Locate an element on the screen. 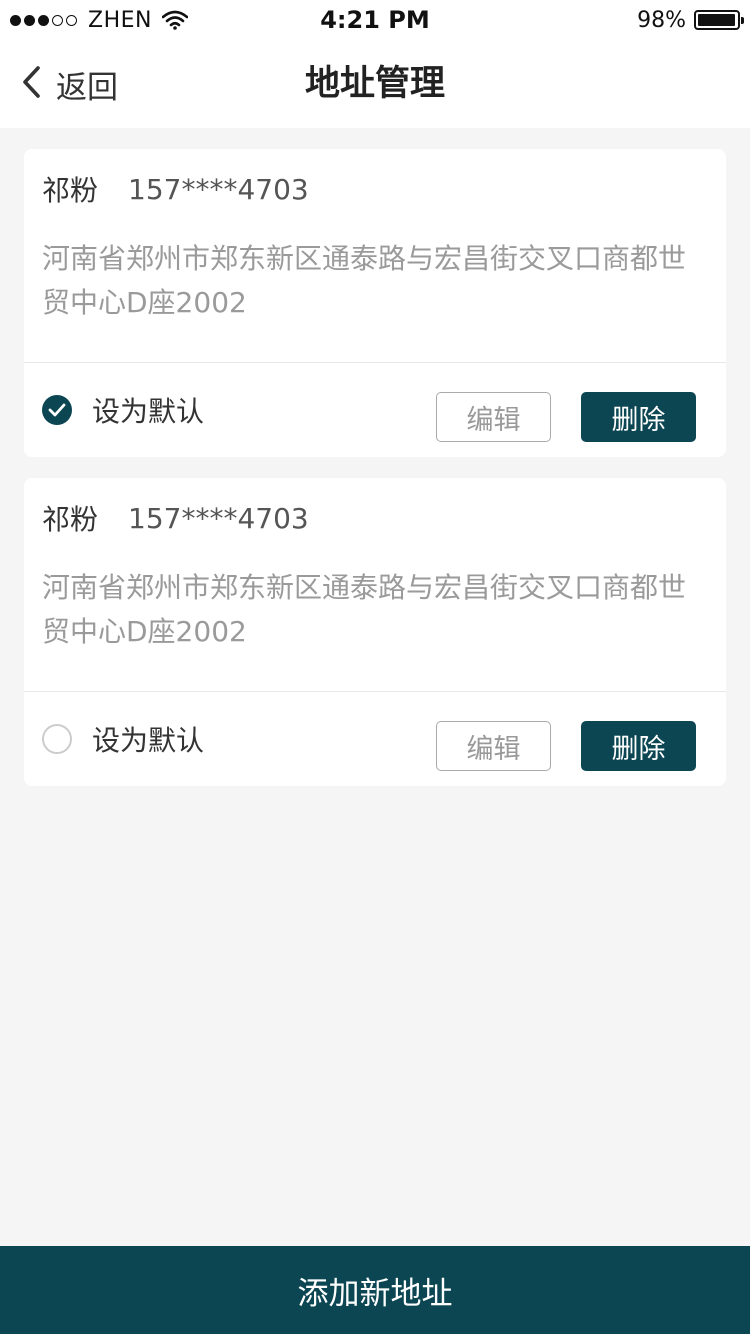 The height and width of the screenshot is (1334, 750). add-address-button: 添加新地址 is located at coordinates (375, 1290).